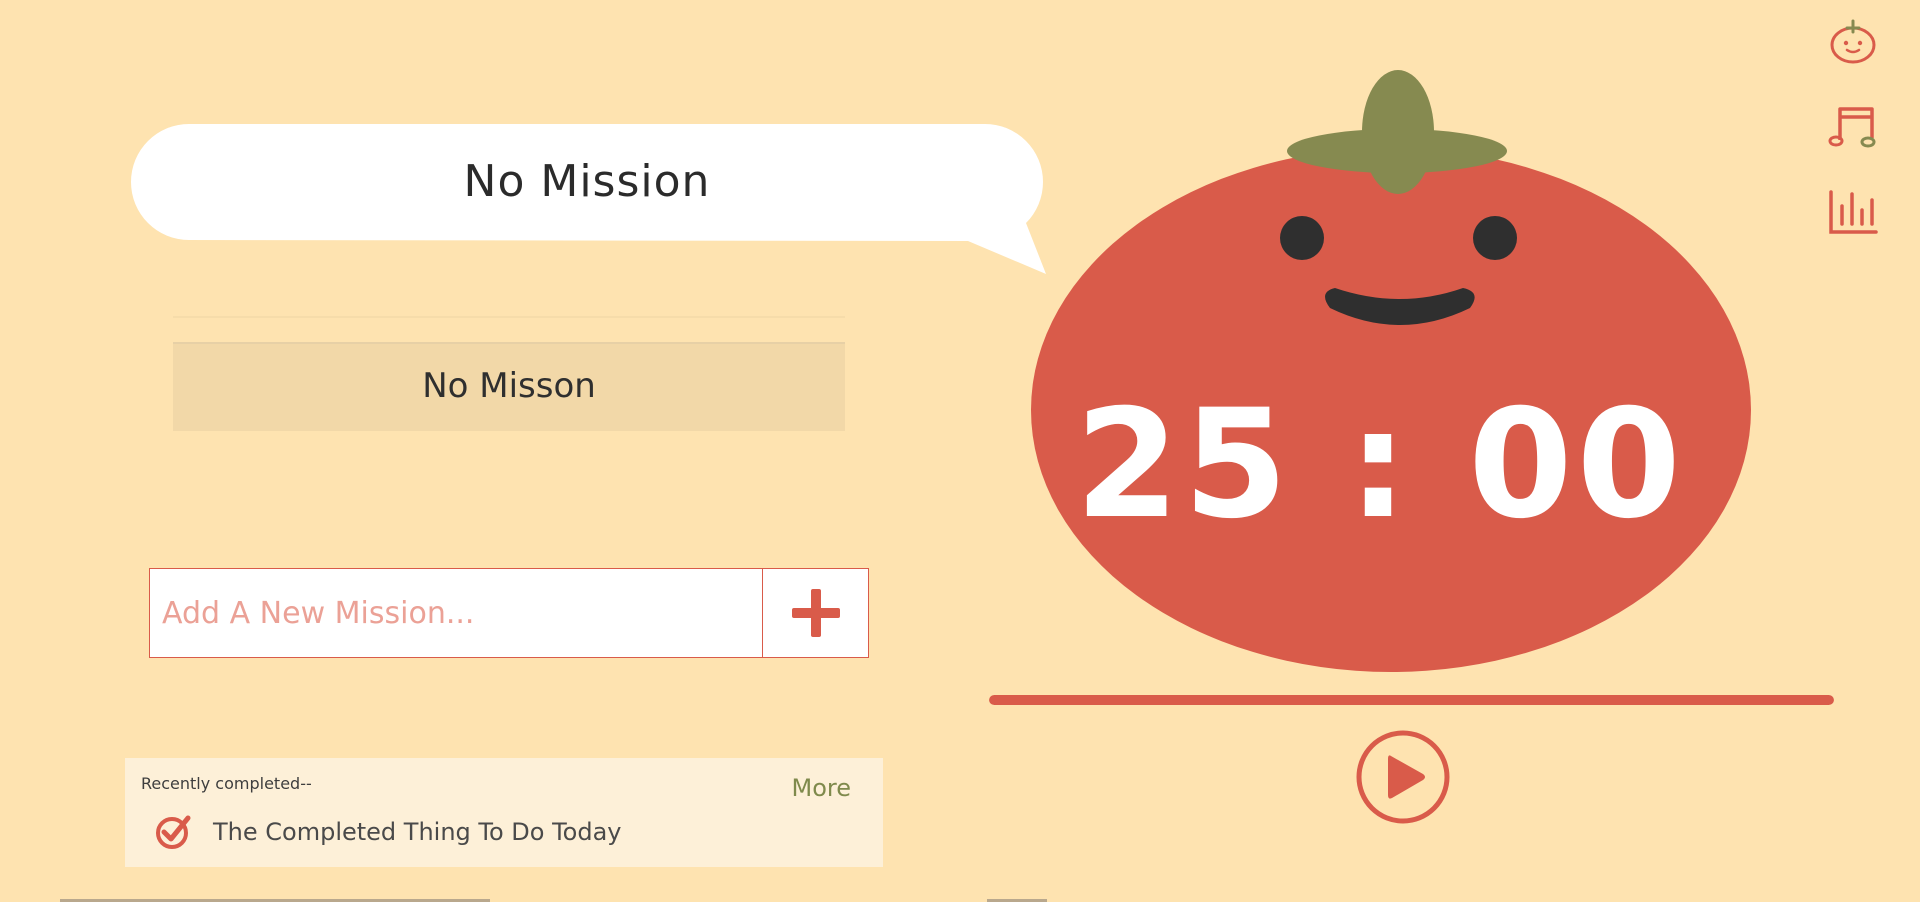  I want to click on music-note-icon, so click(1852, 127).